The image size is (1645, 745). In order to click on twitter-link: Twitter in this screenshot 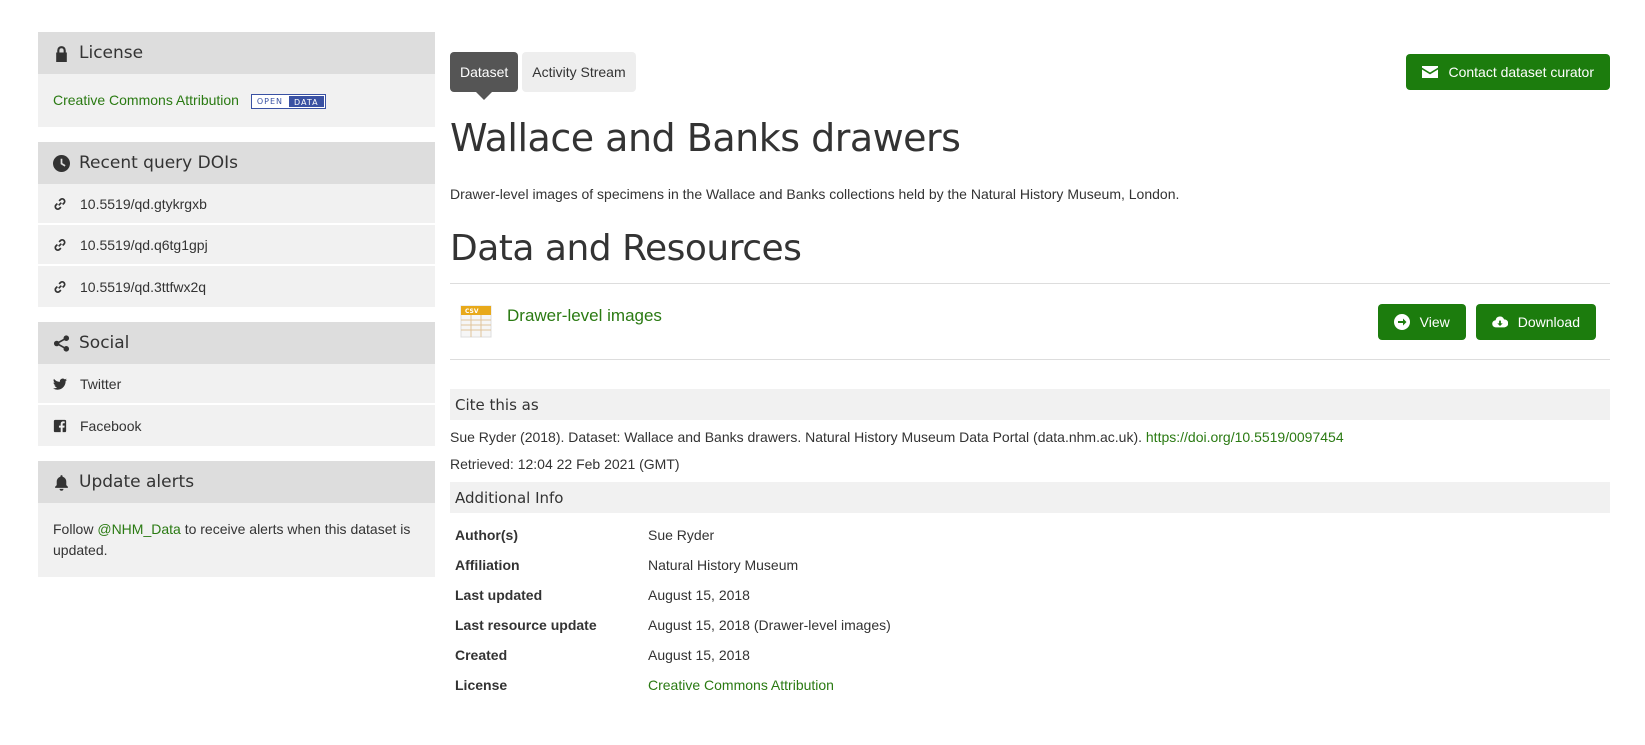, I will do `click(236, 384)`.